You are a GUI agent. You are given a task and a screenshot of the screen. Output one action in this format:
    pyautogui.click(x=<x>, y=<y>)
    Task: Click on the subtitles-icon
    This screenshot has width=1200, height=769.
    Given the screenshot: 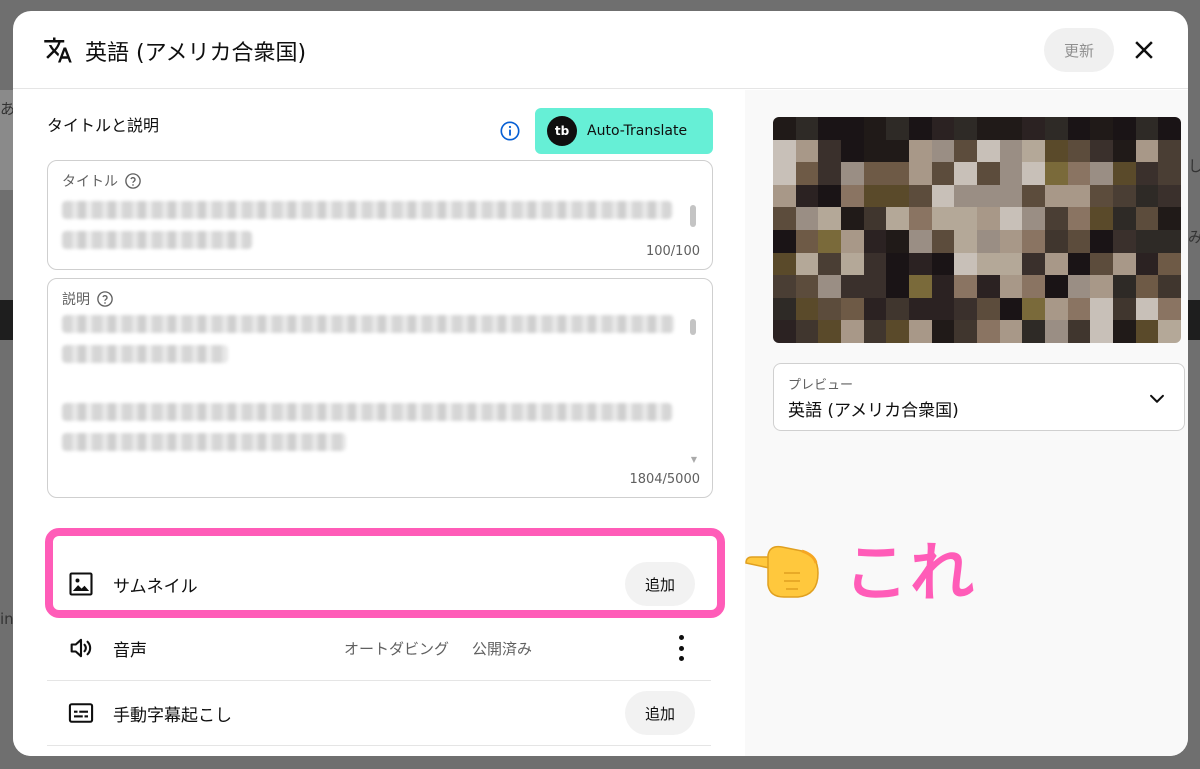 What is the action you would take?
    pyautogui.click(x=81, y=713)
    